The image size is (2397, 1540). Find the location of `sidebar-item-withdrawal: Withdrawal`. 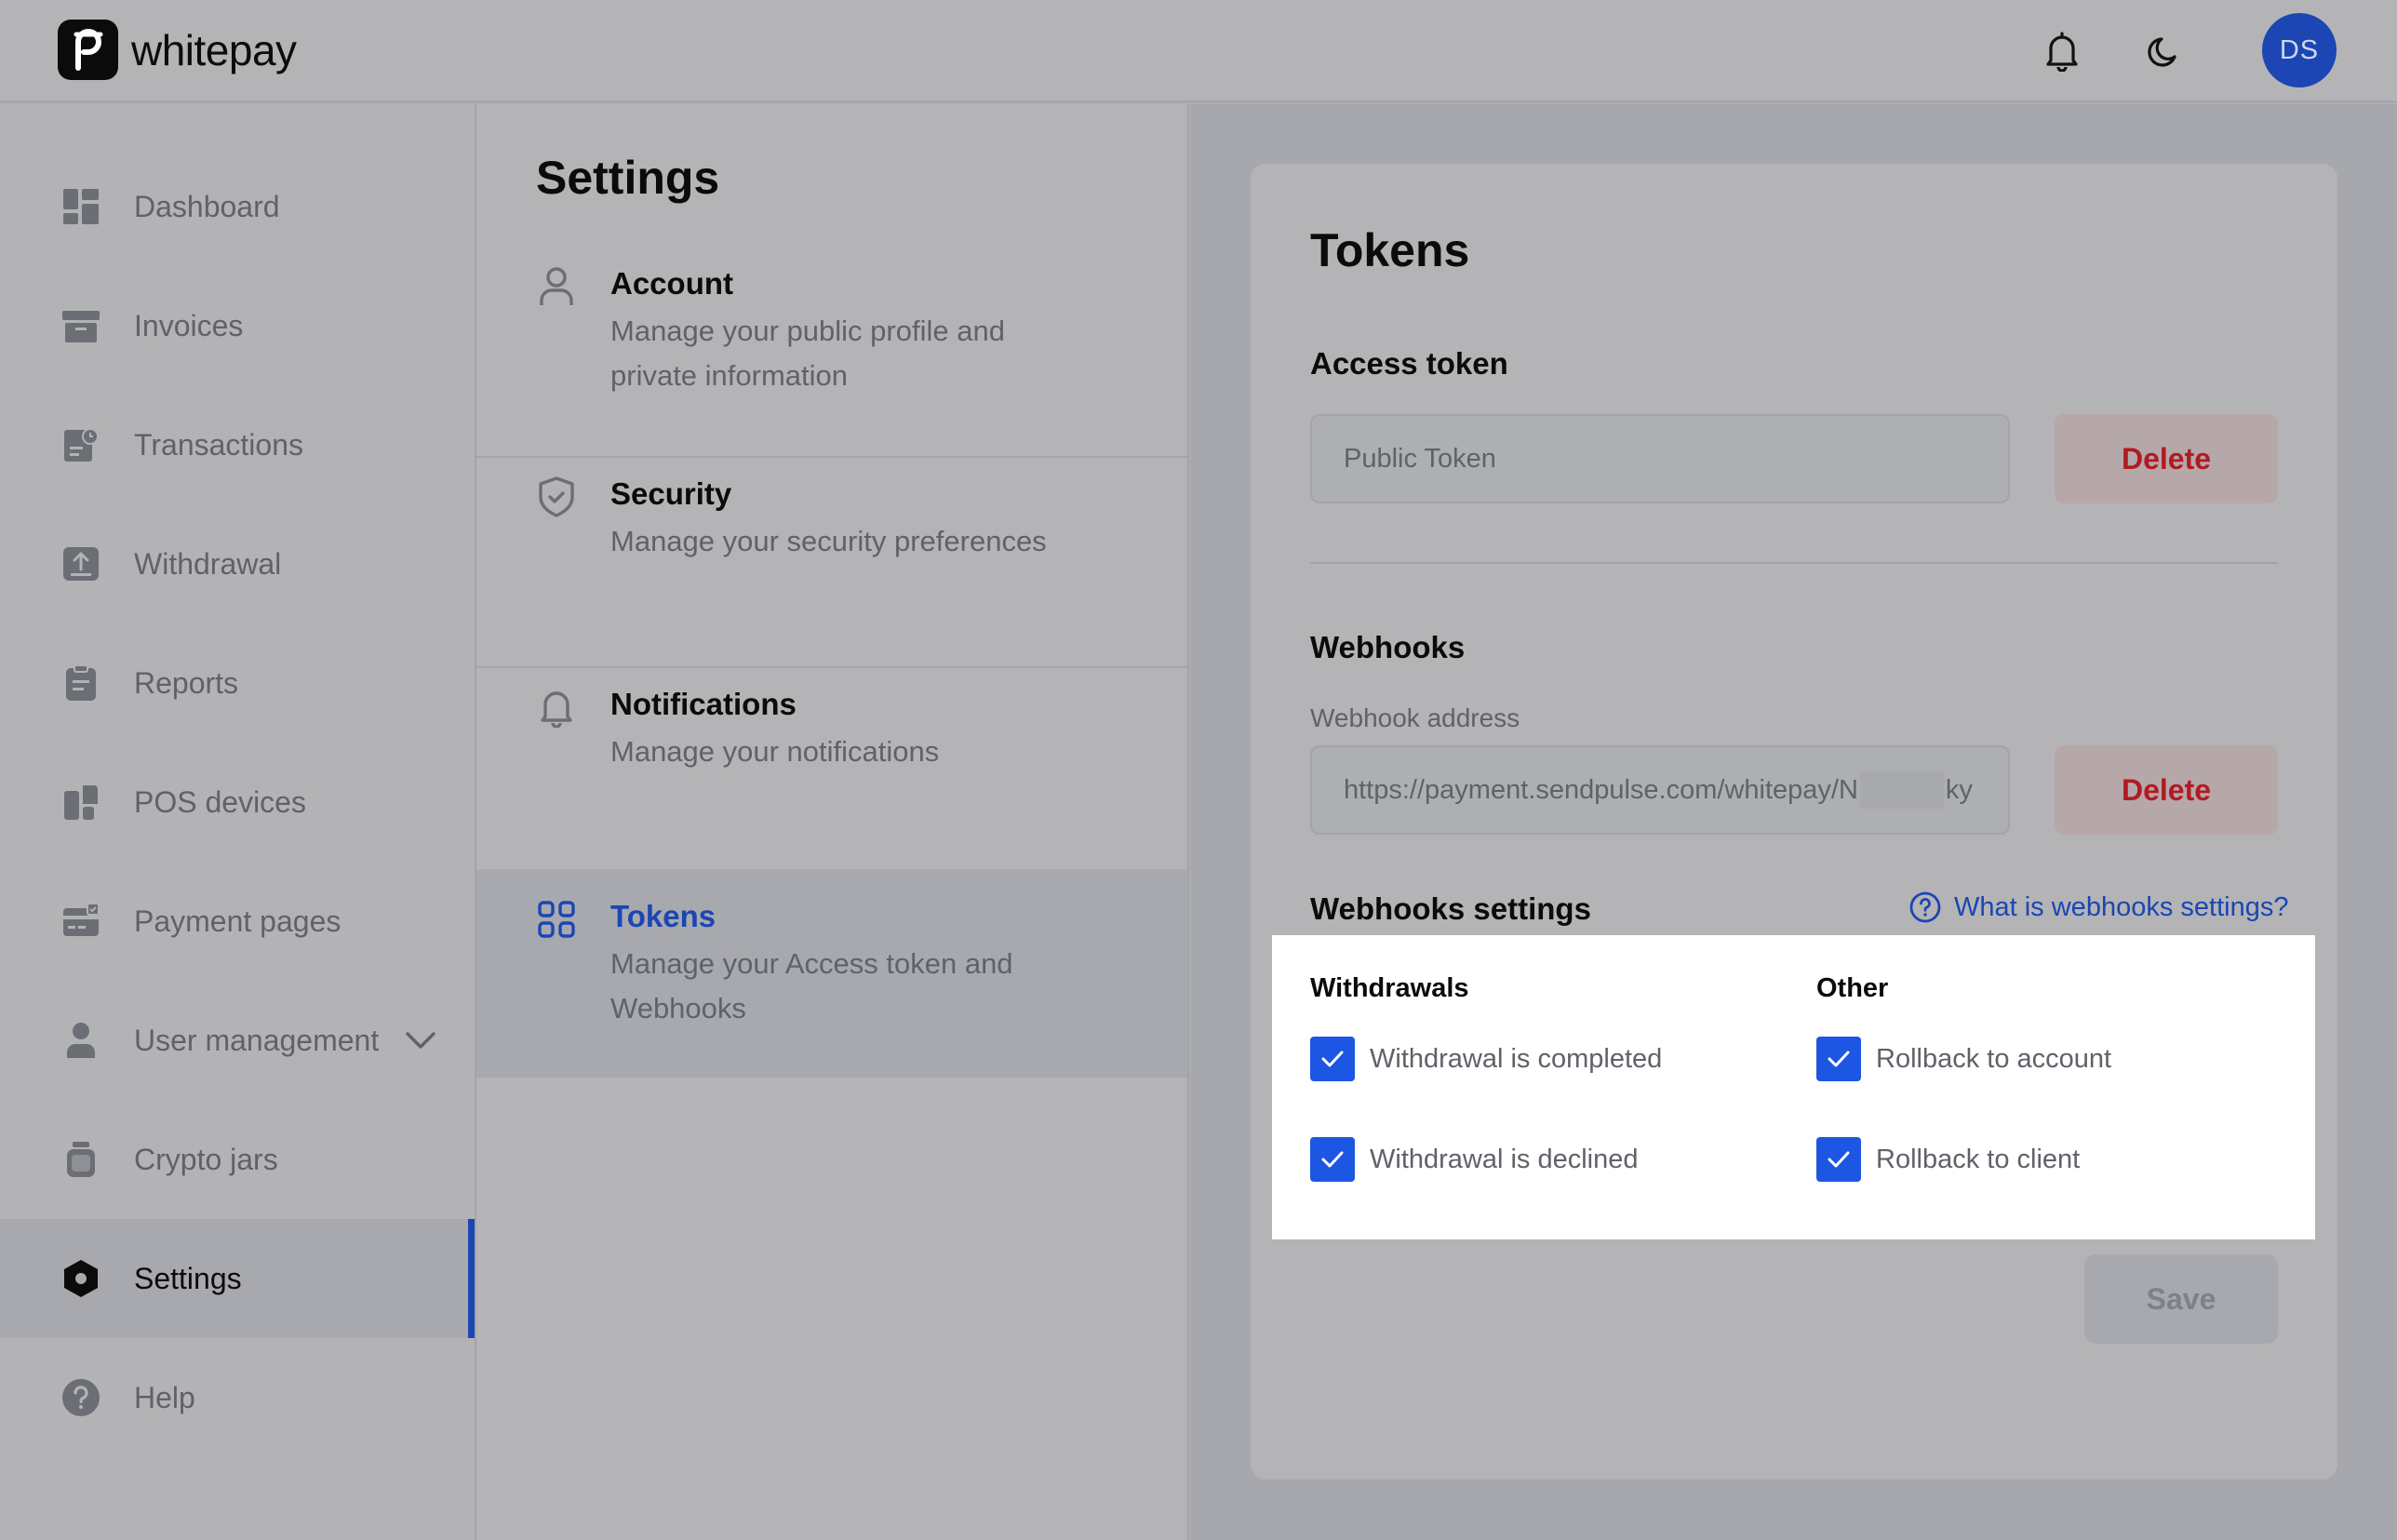

sidebar-item-withdrawal: Withdrawal is located at coordinates (237, 563).